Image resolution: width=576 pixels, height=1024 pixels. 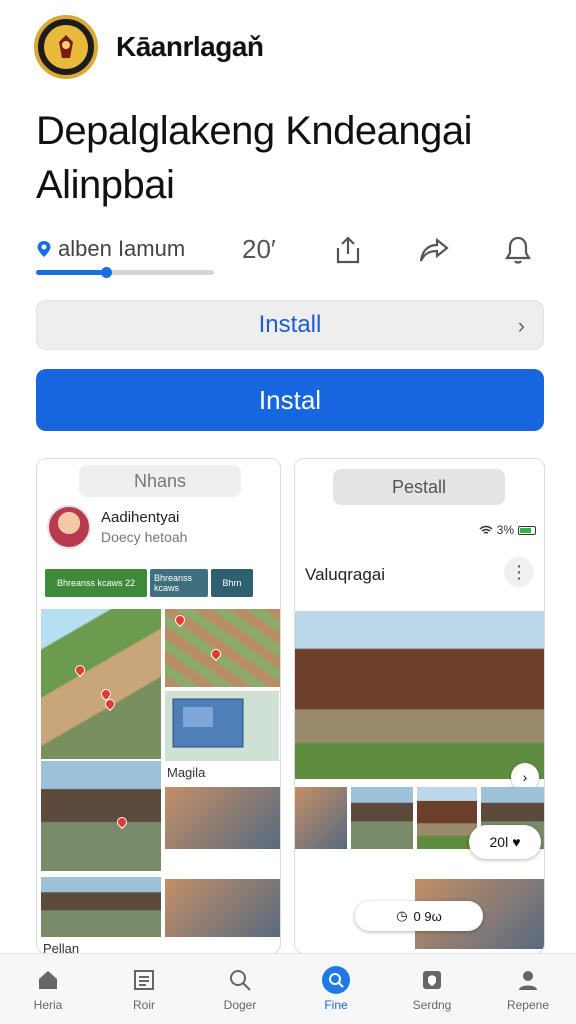 What do you see at coordinates (486, 529) in the screenshot?
I see `wifi-icon` at bounding box center [486, 529].